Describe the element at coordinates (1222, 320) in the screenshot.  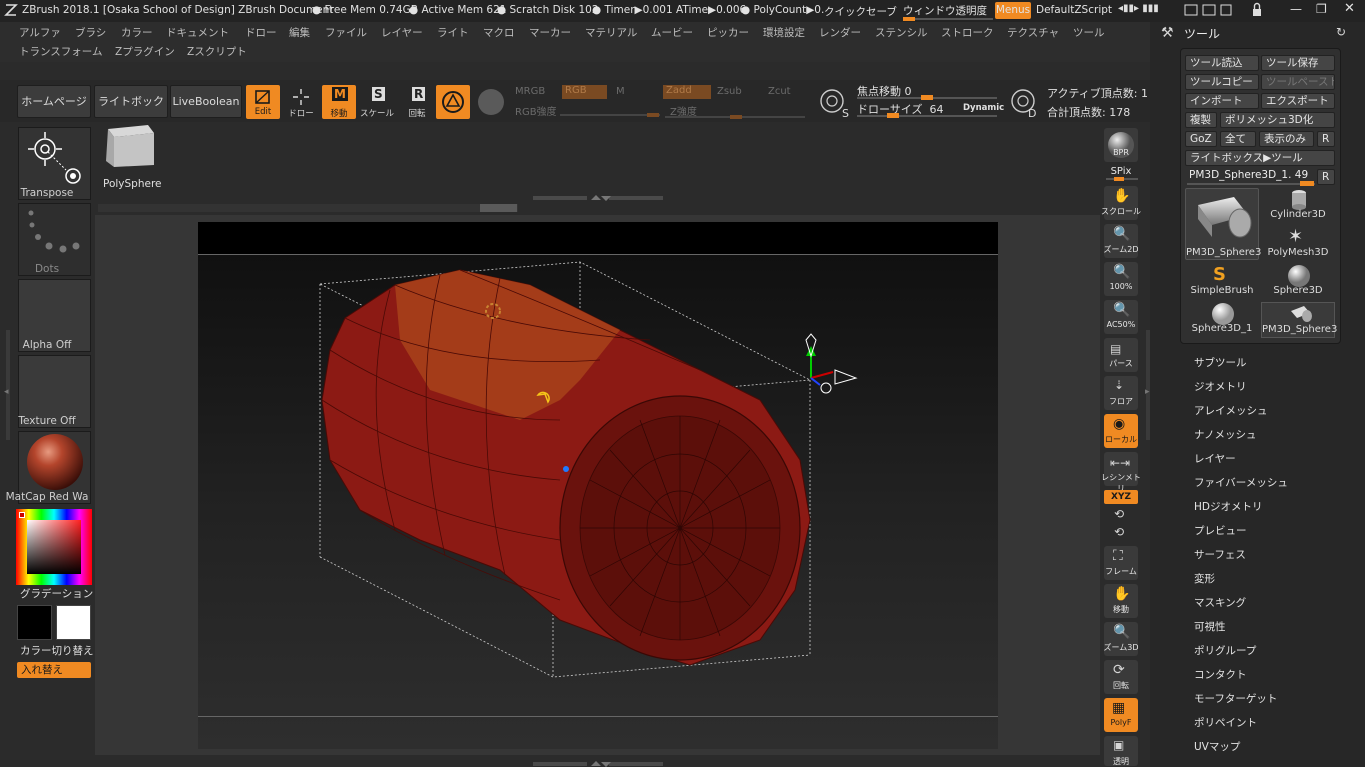
I see `tool-thumb-sphere3d-1: Sphere3D_1` at that location.